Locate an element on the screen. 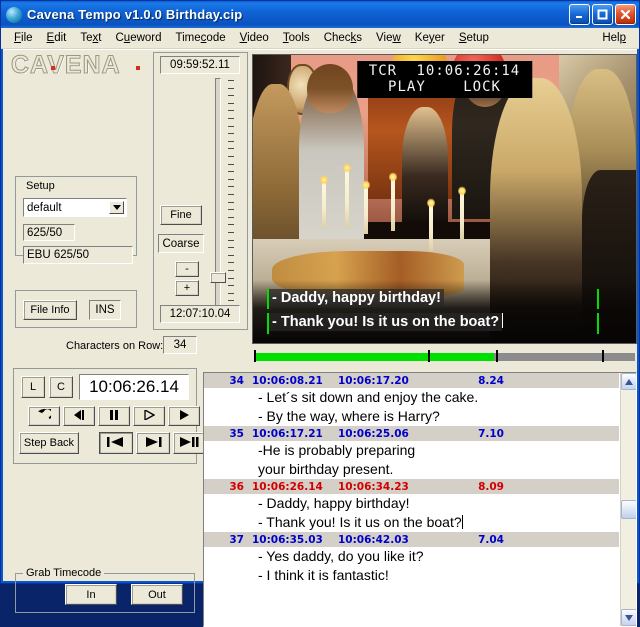 Image resolution: width=640 pixels, height=627 pixels. app-icon is located at coordinates (14, 14).